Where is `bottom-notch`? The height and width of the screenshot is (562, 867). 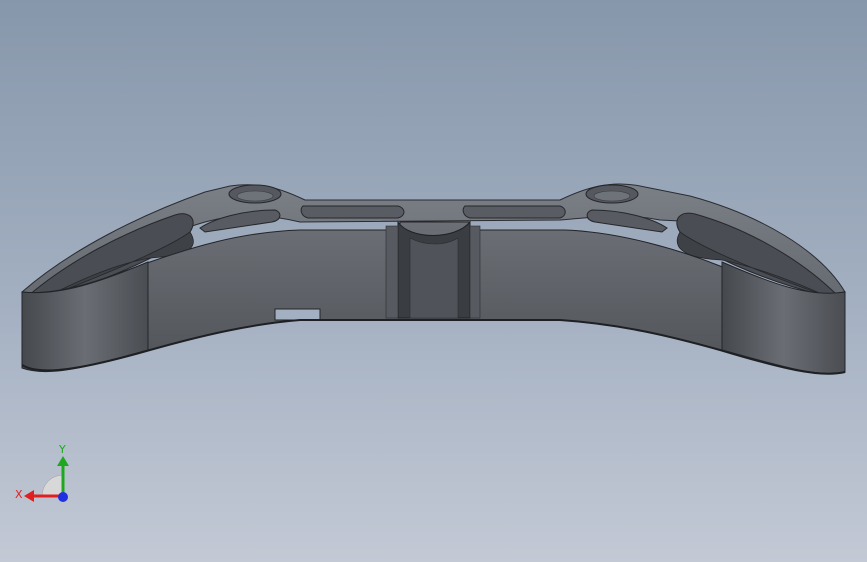
bottom-notch is located at coordinates (297, 314).